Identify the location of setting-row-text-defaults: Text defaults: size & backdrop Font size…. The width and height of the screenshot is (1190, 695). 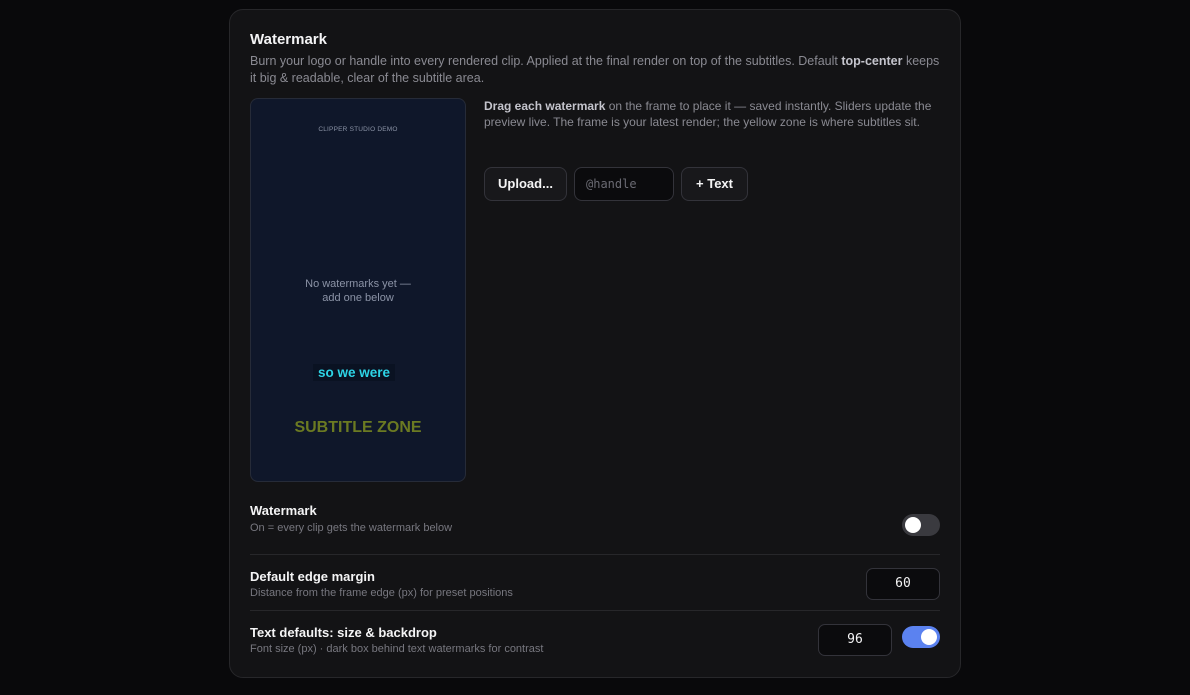
(595, 638).